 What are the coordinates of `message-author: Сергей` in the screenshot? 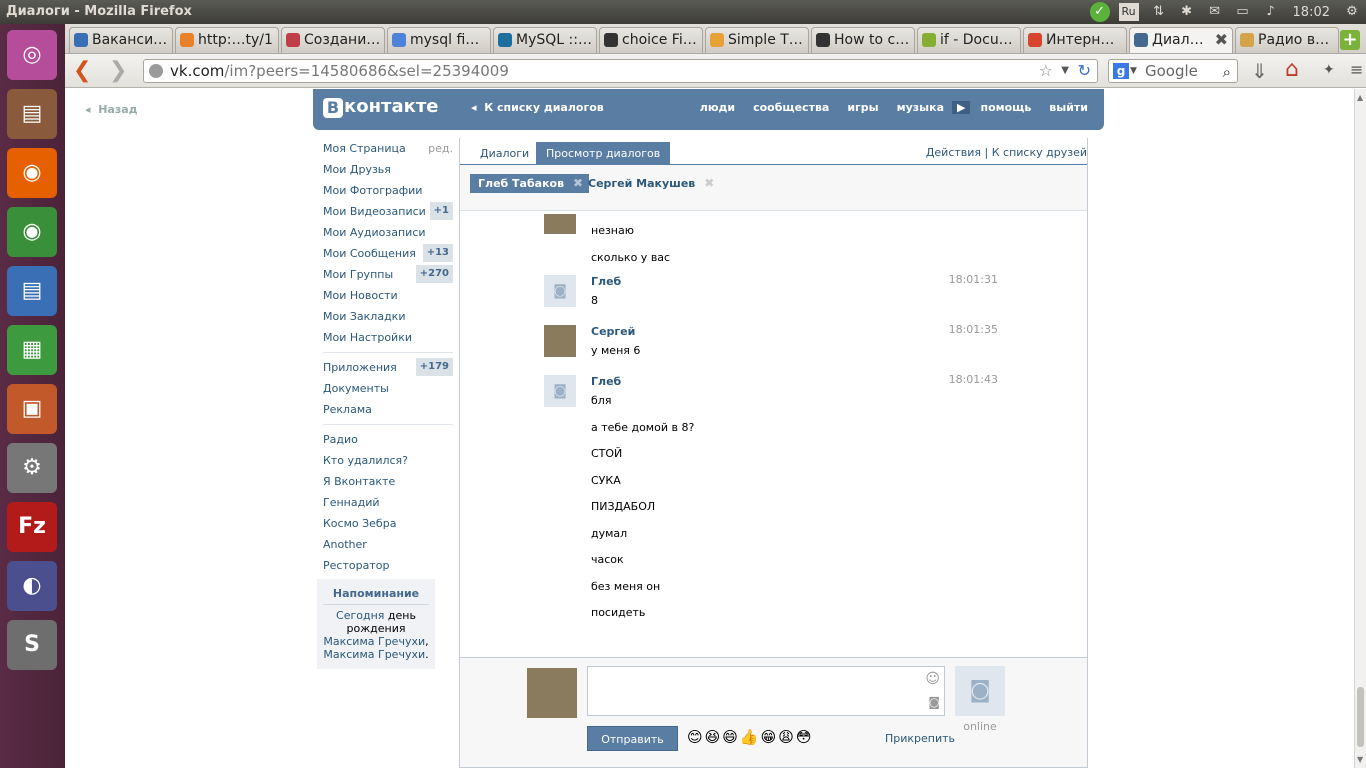 It's located at (613, 331).